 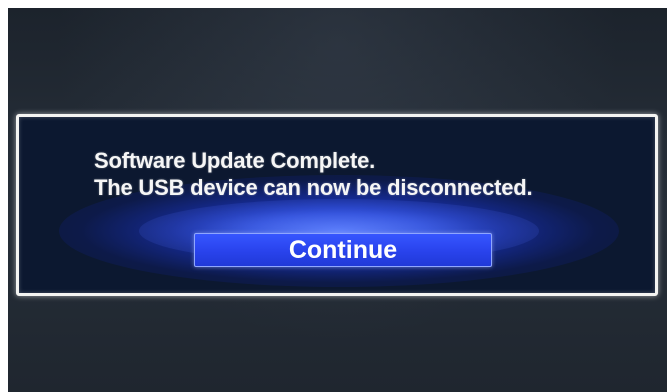 What do you see at coordinates (235, 160) in the screenshot?
I see `message-line-1: Software Update Complete.` at bounding box center [235, 160].